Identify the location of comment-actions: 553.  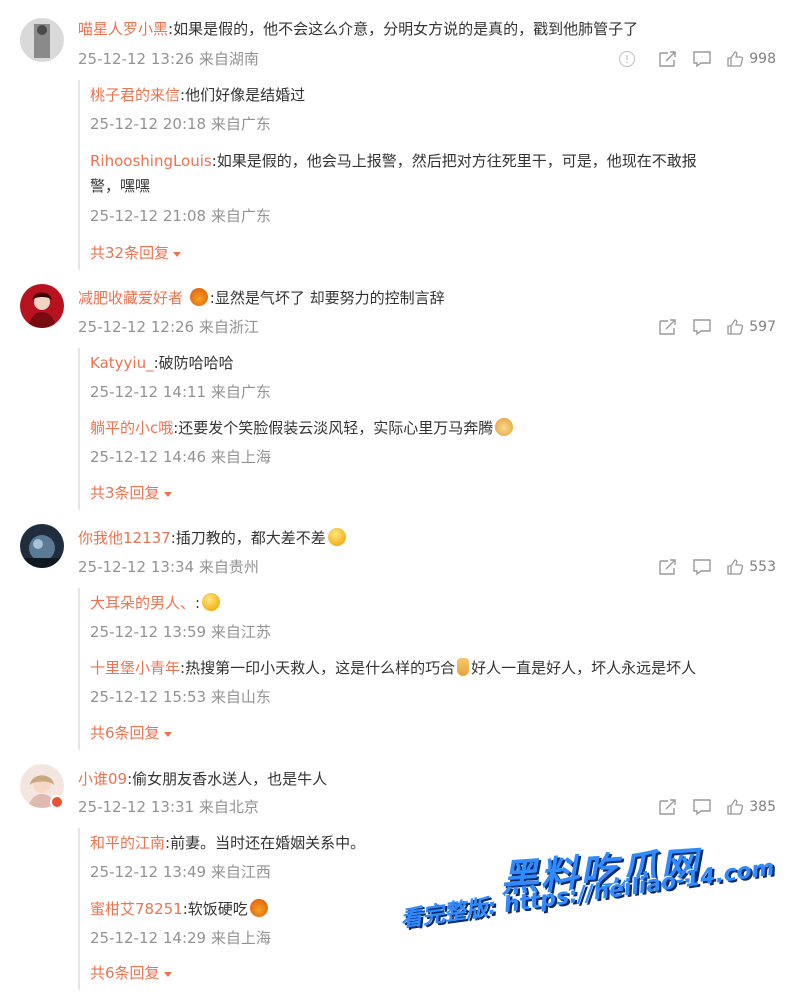
(717, 567).